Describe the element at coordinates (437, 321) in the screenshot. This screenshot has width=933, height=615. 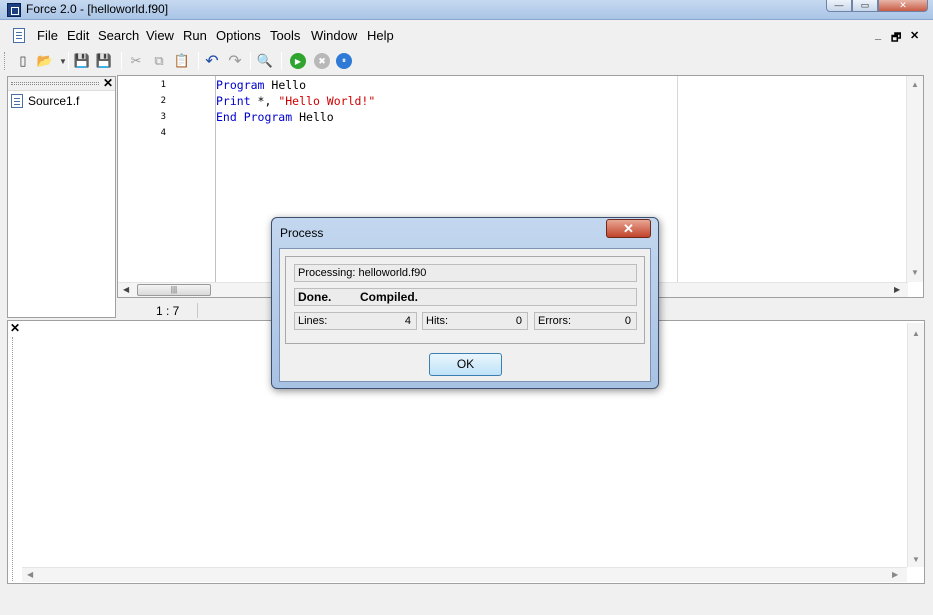
I see `hits-label: Hits:` at that location.